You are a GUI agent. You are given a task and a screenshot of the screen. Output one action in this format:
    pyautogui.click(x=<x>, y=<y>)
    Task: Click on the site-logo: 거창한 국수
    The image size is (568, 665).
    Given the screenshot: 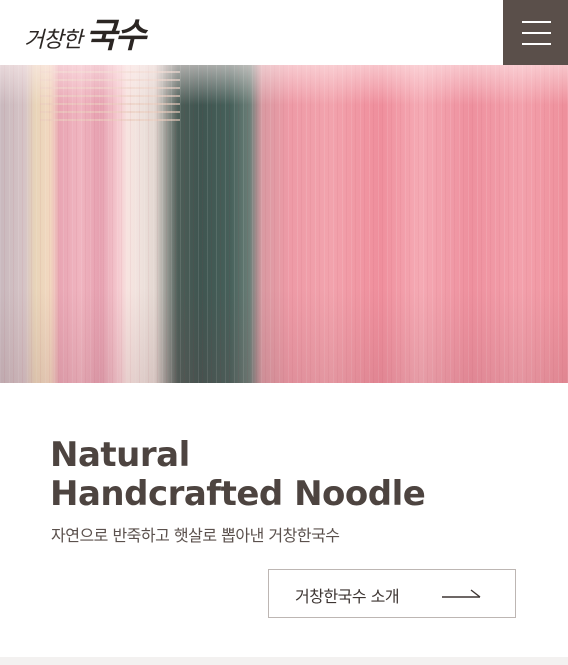 What is the action you would take?
    pyautogui.click(x=85, y=32)
    